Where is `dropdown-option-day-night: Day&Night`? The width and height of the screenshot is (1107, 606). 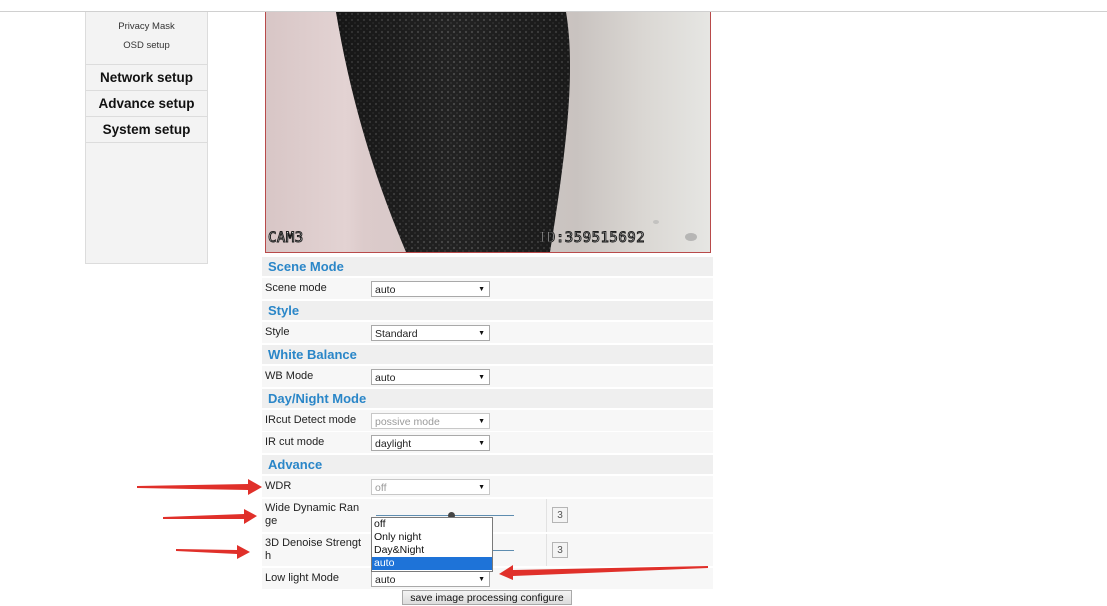
dropdown-option-day-night: Day&Night is located at coordinates (432, 550).